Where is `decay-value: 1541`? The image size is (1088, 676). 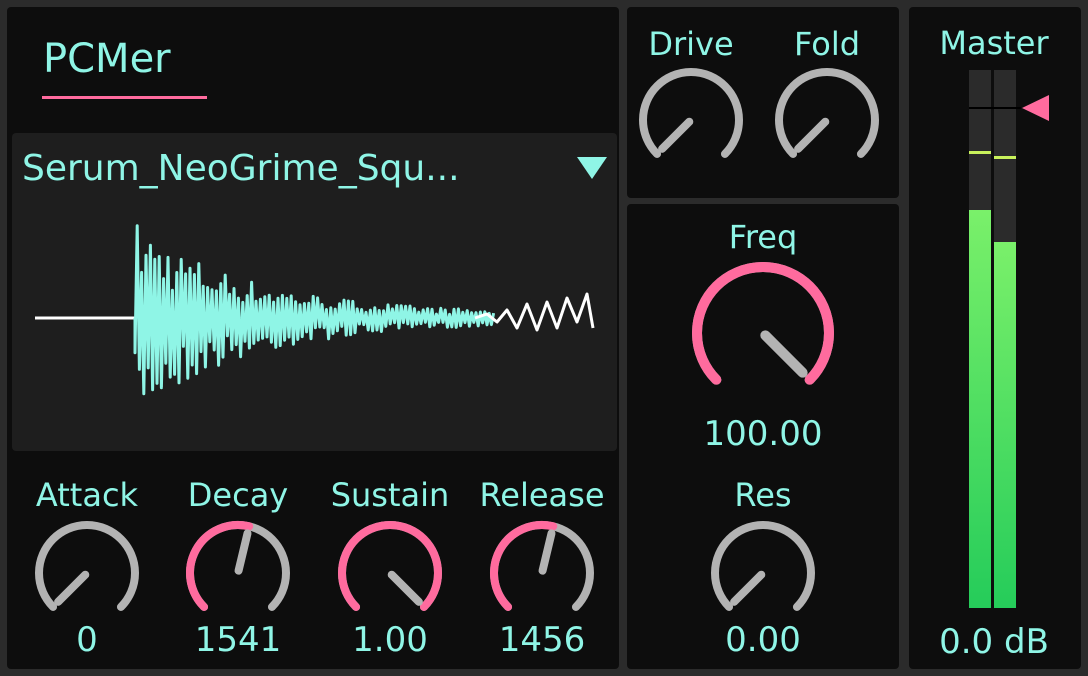 decay-value: 1541 is located at coordinates (238, 640).